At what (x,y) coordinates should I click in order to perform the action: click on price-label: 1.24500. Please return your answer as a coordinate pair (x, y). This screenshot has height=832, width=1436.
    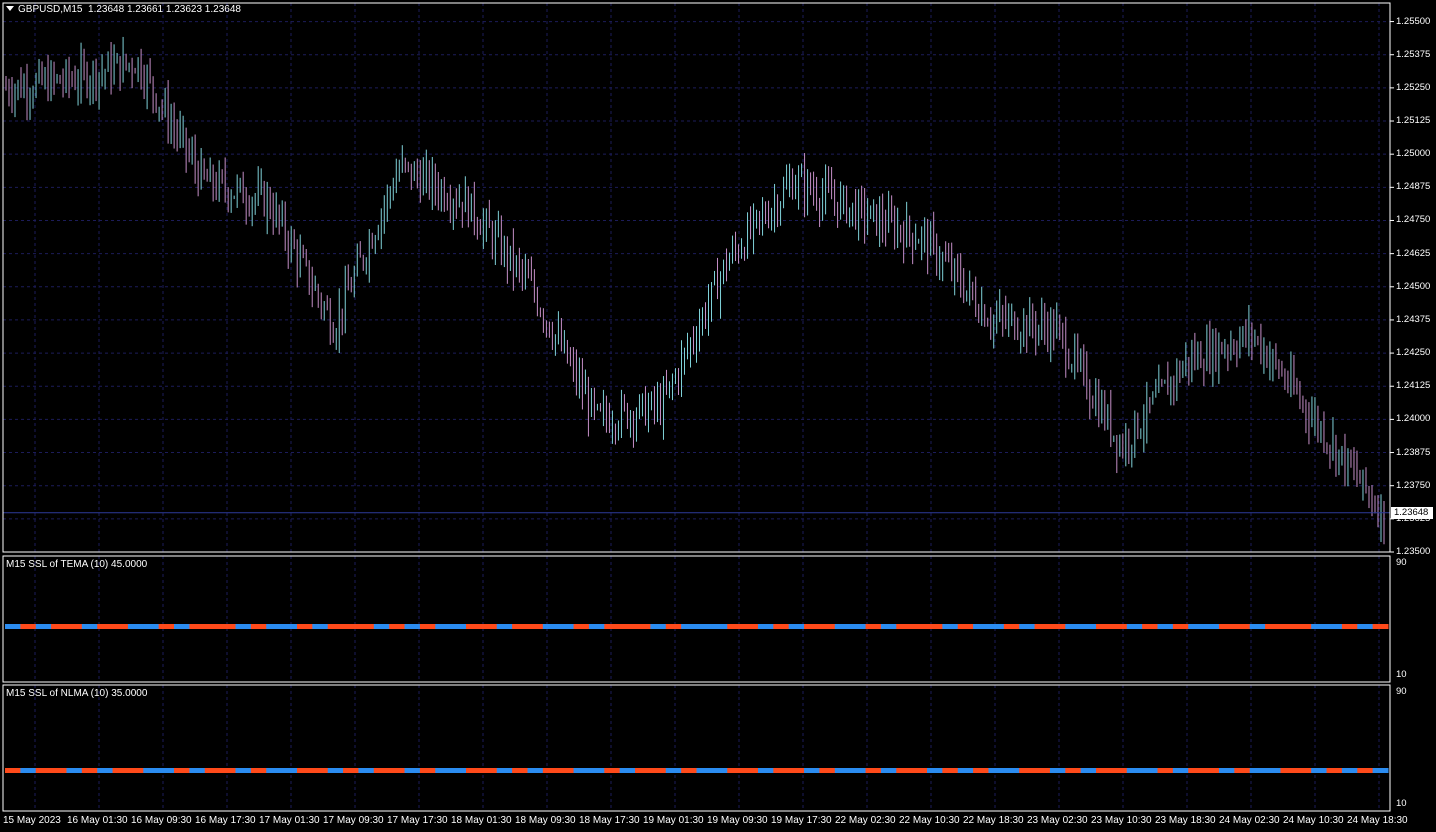
    Looking at the image, I should click on (1413, 286).